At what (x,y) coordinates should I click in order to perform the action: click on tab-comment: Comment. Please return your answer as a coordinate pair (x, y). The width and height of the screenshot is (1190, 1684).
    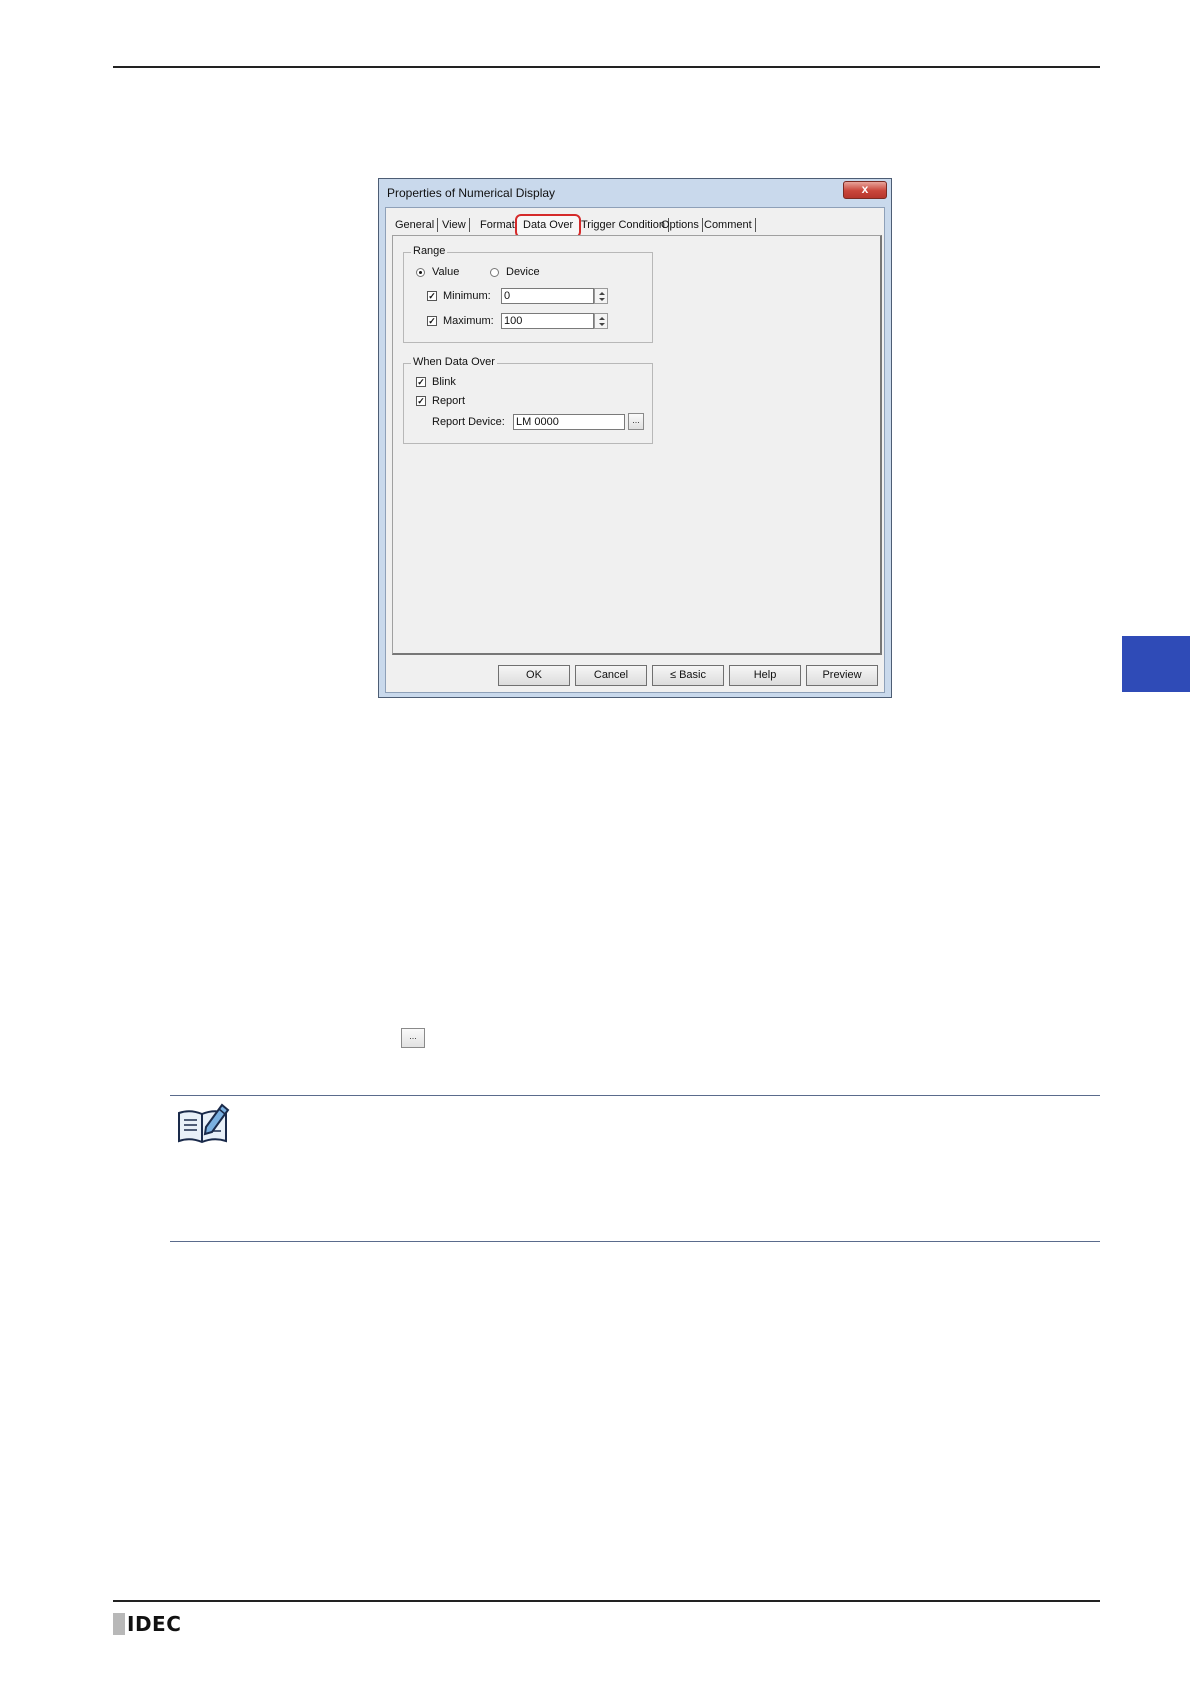
    Looking at the image, I should click on (728, 225).